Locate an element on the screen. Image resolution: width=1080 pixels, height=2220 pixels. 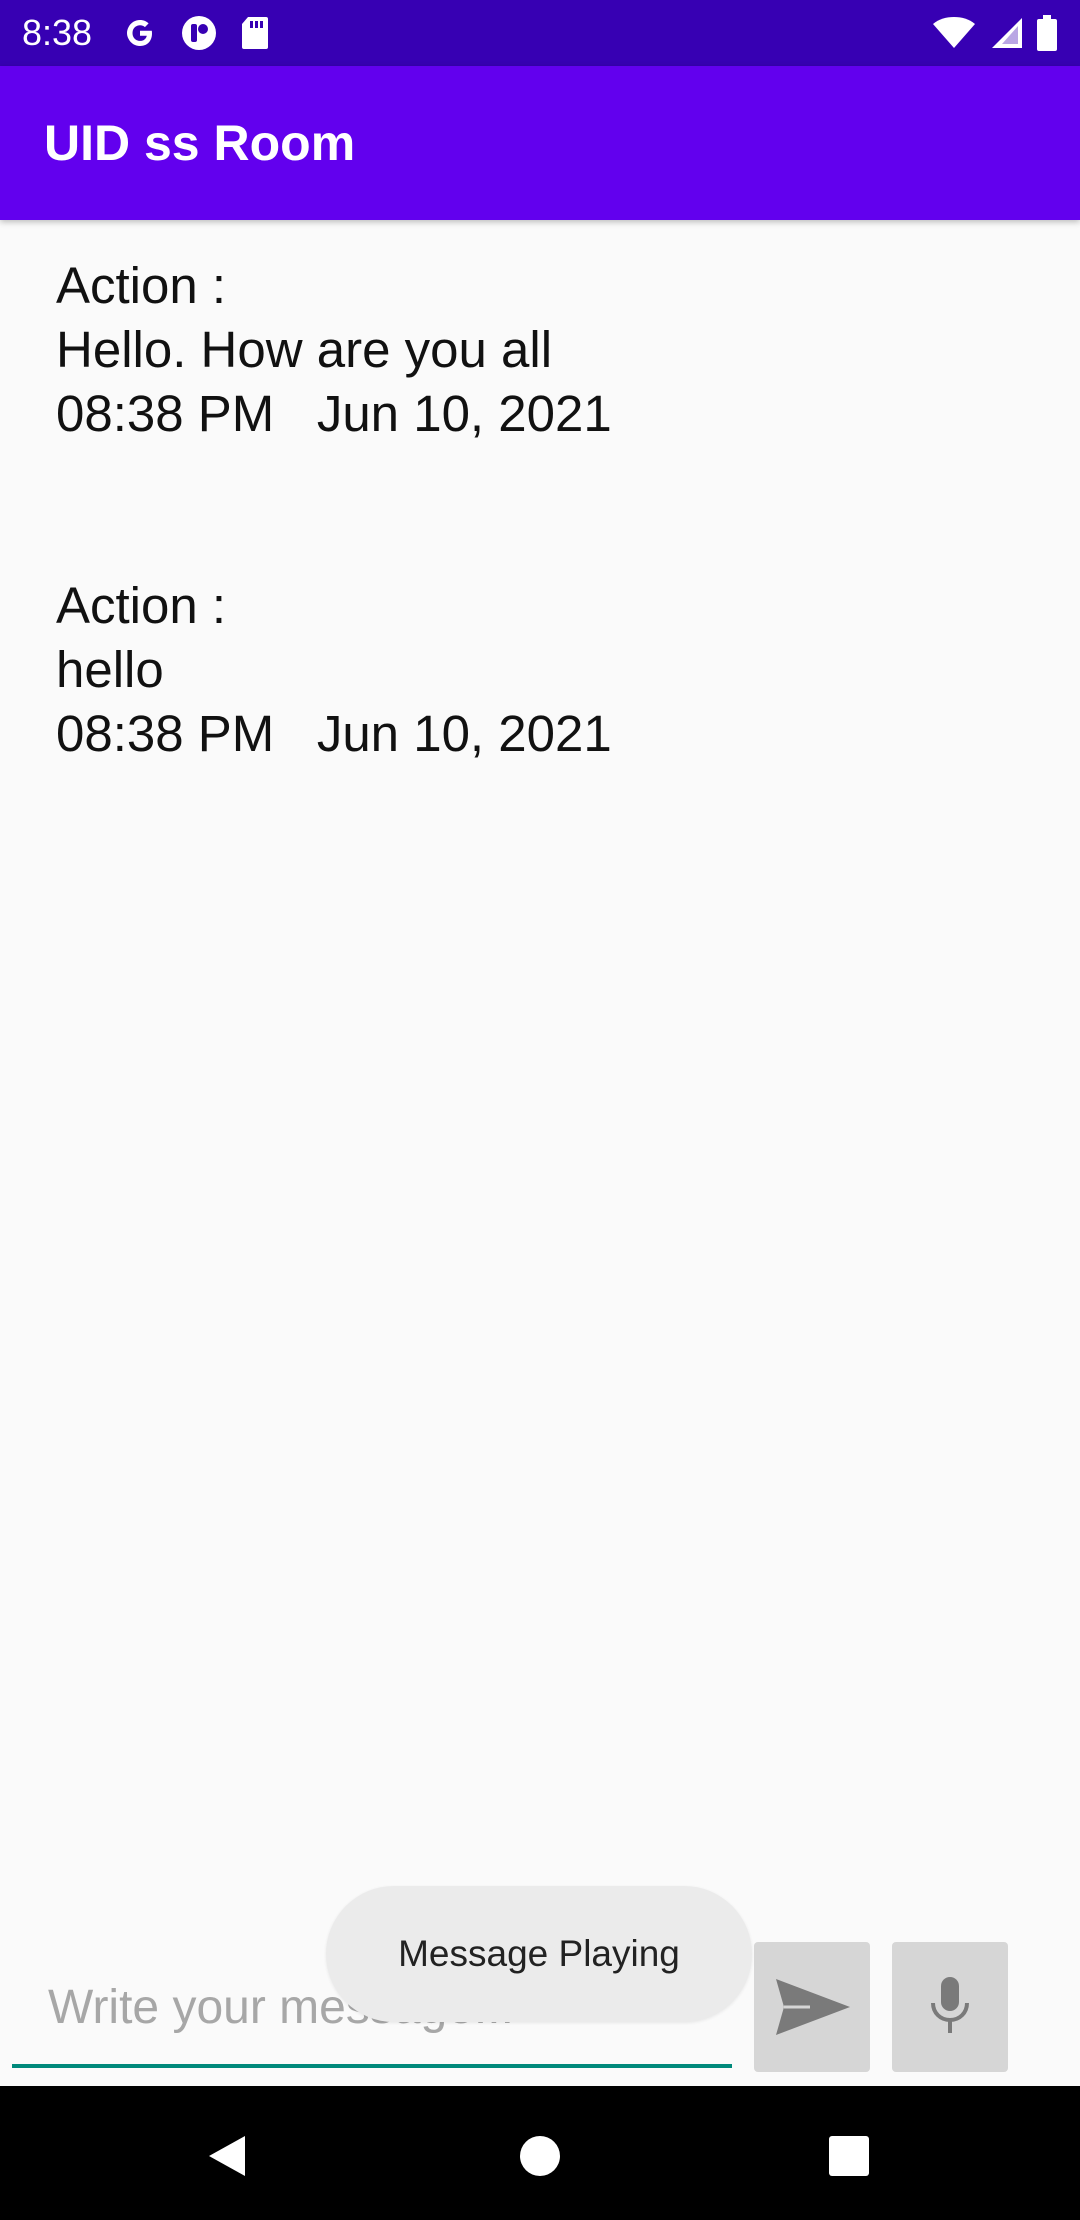
navigation-bar is located at coordinates (540, 2153).